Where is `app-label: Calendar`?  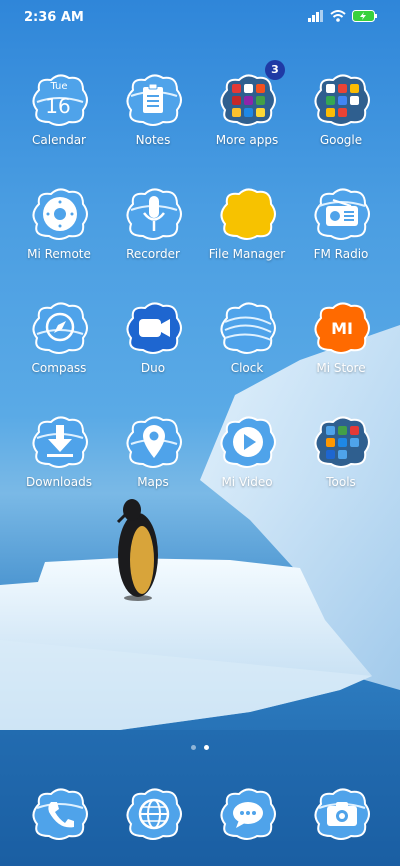 app-label: Calendar is located at coordinates (59, 140).